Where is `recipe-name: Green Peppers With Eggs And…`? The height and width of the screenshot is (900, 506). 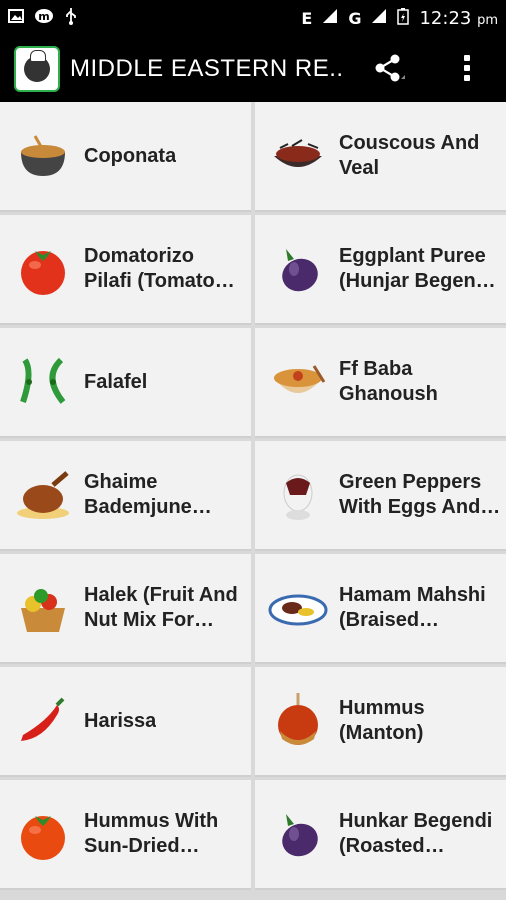
recipe-name: Green Peppers With Eggs And… is located at coordinates (420, 494).